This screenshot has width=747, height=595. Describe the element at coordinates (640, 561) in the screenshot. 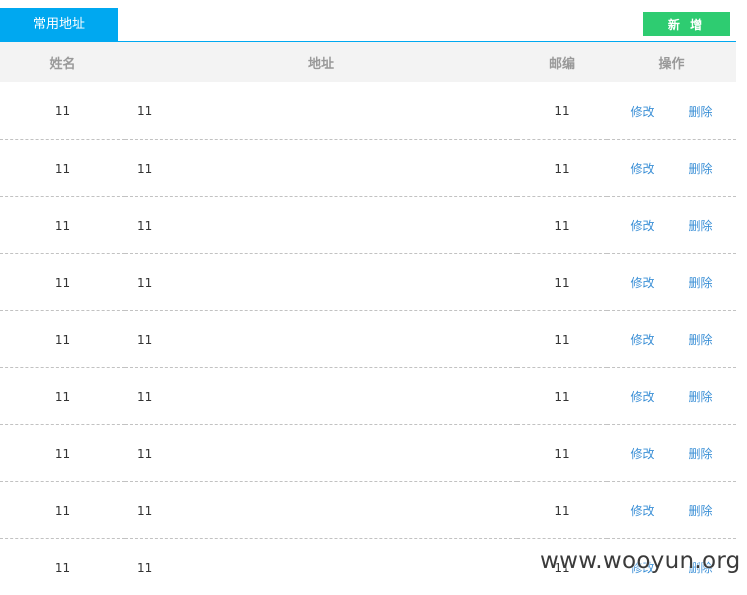

I see `watermark: www.wooyun.org` at that location.